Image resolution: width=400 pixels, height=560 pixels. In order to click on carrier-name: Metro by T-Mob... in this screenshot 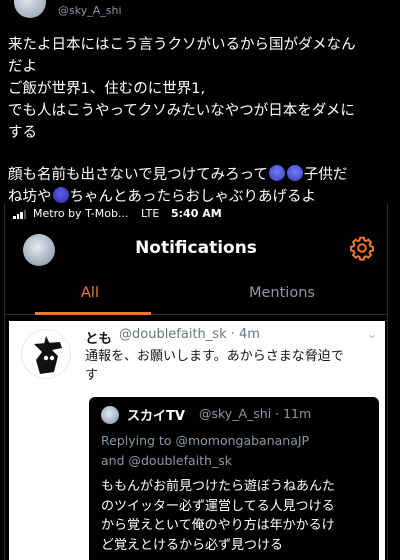, I will do `click(81, 213)`.